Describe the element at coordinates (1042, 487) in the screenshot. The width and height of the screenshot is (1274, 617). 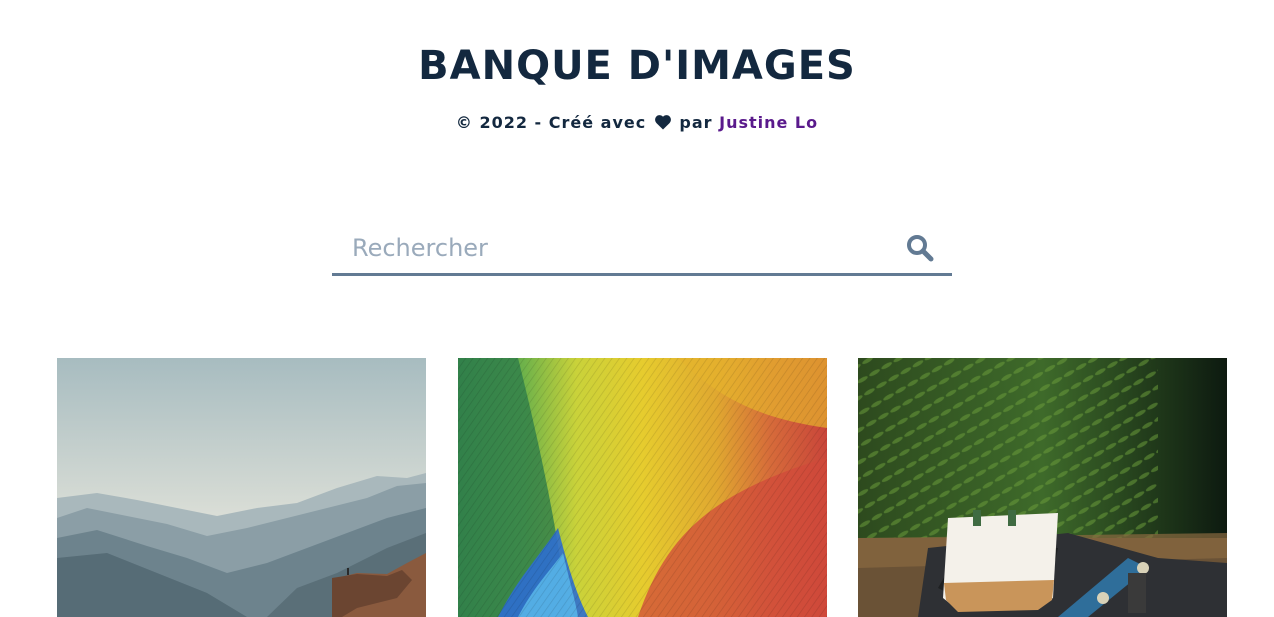
I see `gallery-image-tote-bag` at that location.